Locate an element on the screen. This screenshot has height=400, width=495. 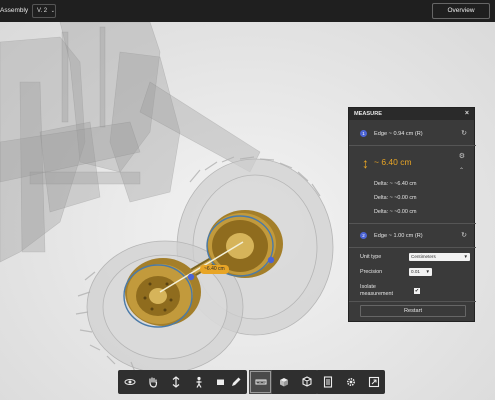
navigation-toolbar is located at coordinates (175, 382).